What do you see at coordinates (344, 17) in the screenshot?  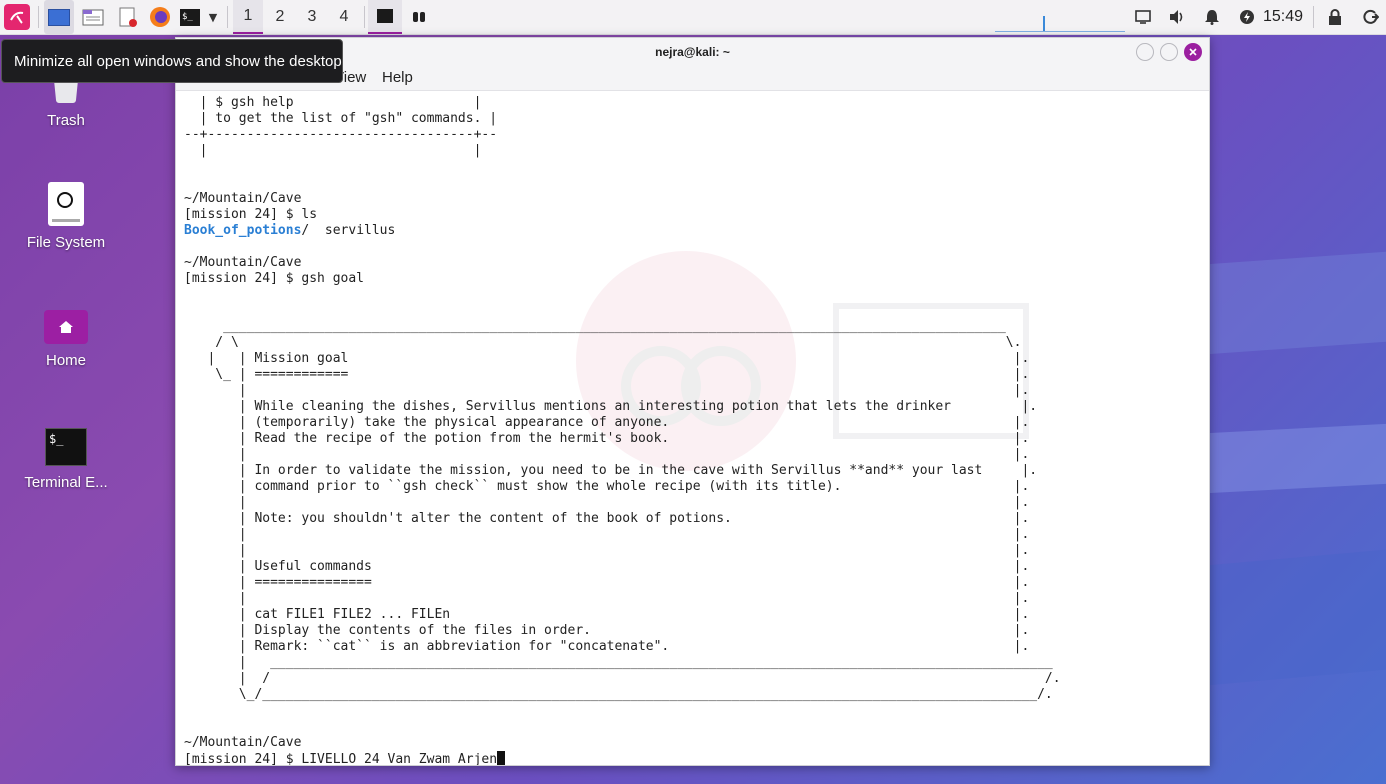 I see `workspace-4: 4` at bounding box center [344, 17].